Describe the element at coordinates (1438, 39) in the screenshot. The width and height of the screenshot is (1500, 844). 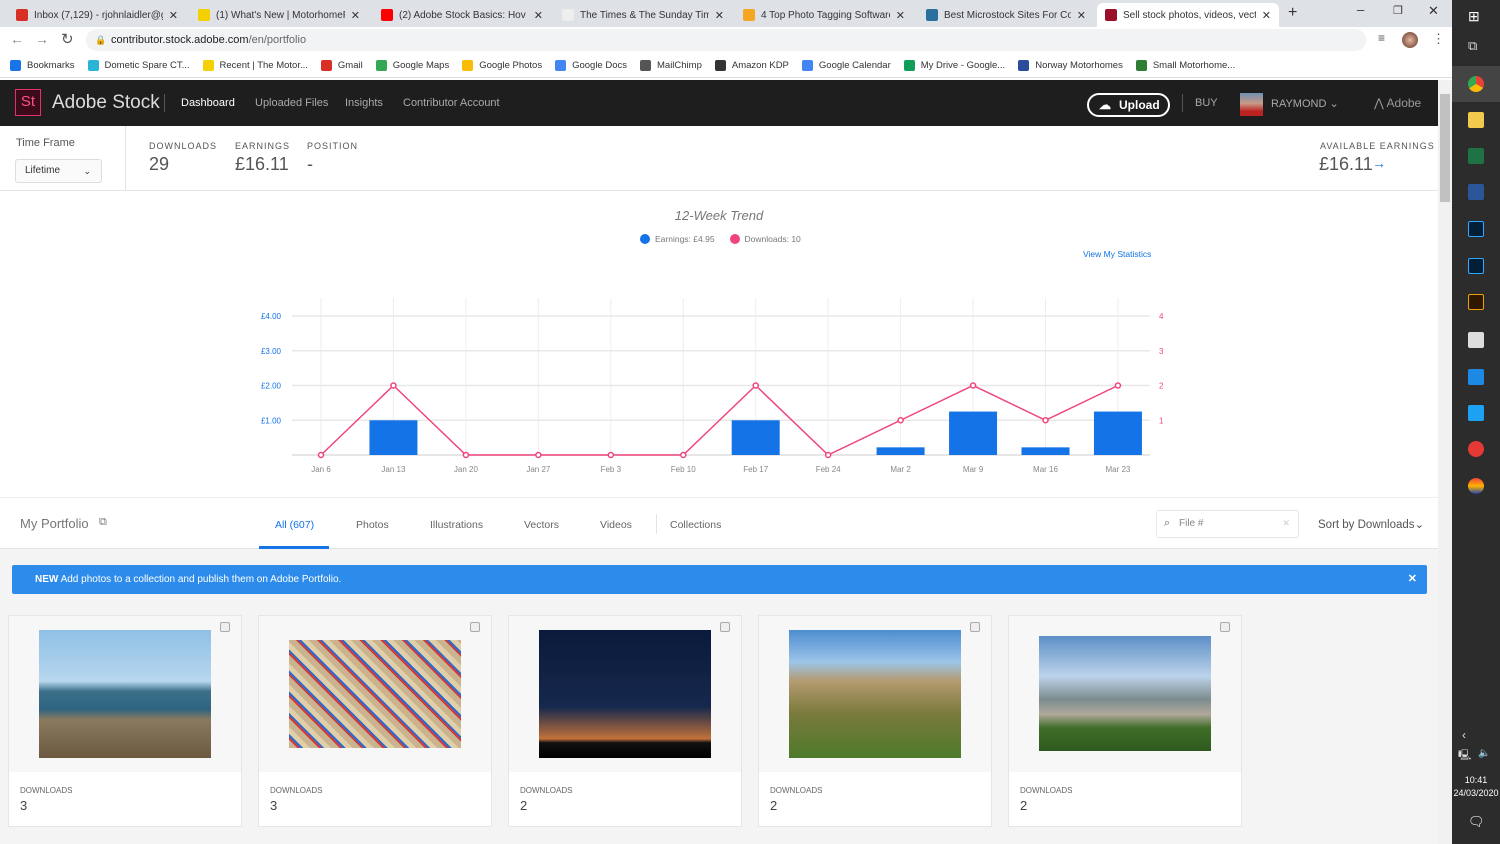
I see `menu-icon: ⋮` at that location.